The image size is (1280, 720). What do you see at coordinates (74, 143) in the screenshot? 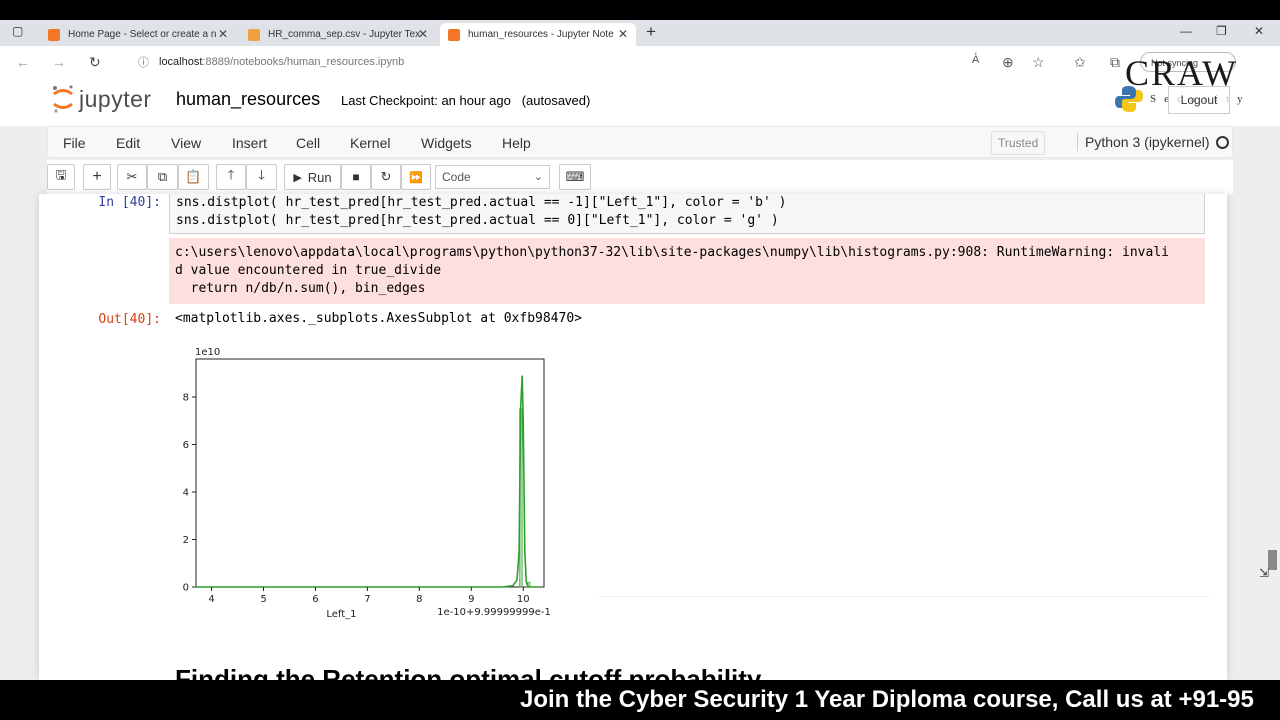
I see `menu-file: File` at bounding box center [74, 143].